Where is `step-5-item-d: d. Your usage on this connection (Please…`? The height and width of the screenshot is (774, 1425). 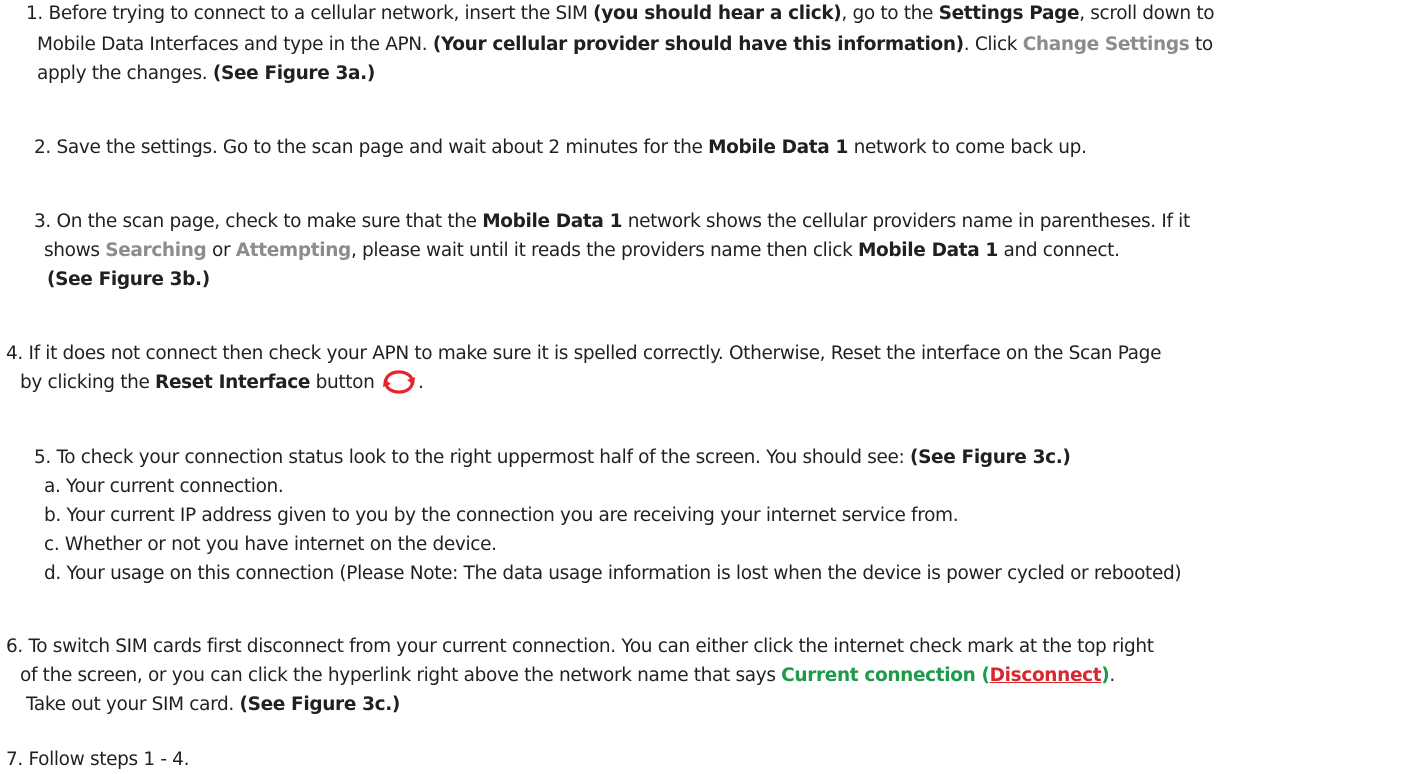 step-5-item-d: d. Your usage on this connection (Please… is located at coordinates (613, 573).